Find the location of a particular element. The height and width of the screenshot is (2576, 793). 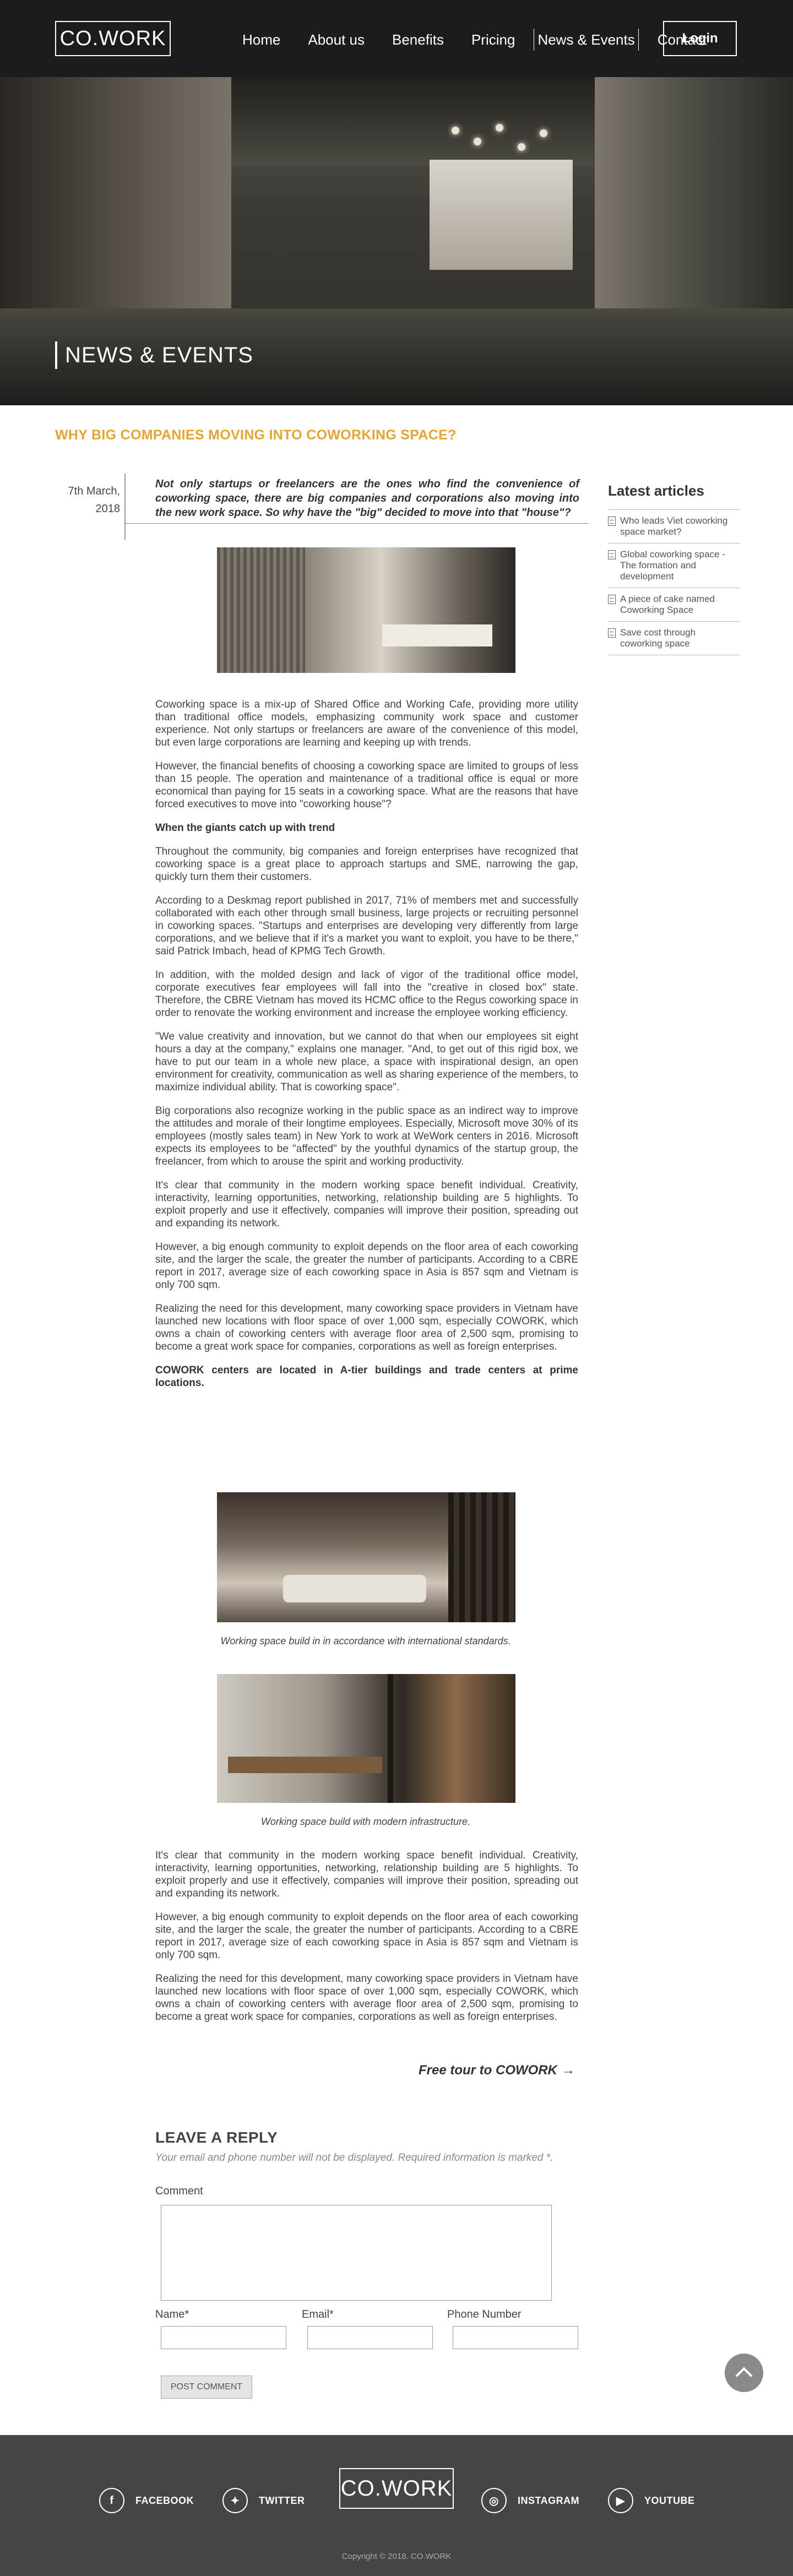

youtube-icon: ▶ is located at coordinates (620, 2500).